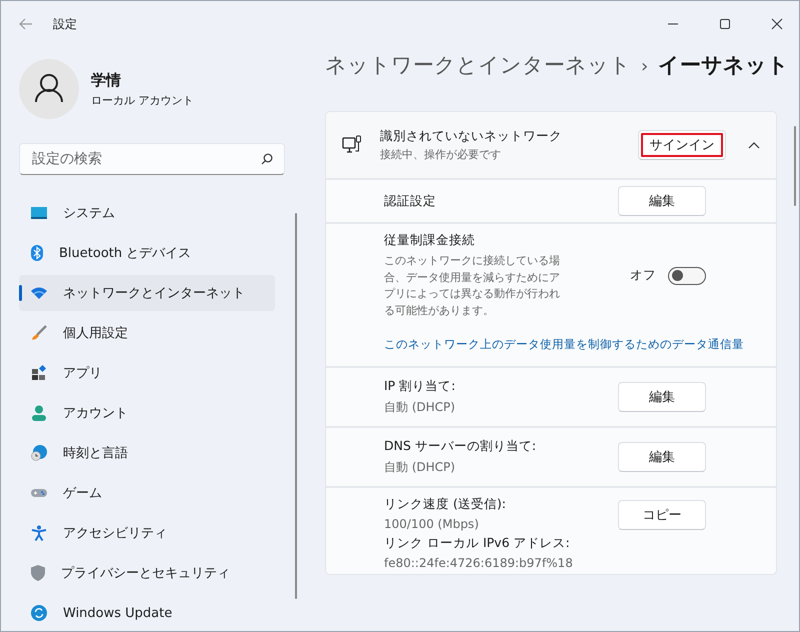  Describe the element at coordinates (777, 24) in the screenshot. I see `close-icon` at that location.